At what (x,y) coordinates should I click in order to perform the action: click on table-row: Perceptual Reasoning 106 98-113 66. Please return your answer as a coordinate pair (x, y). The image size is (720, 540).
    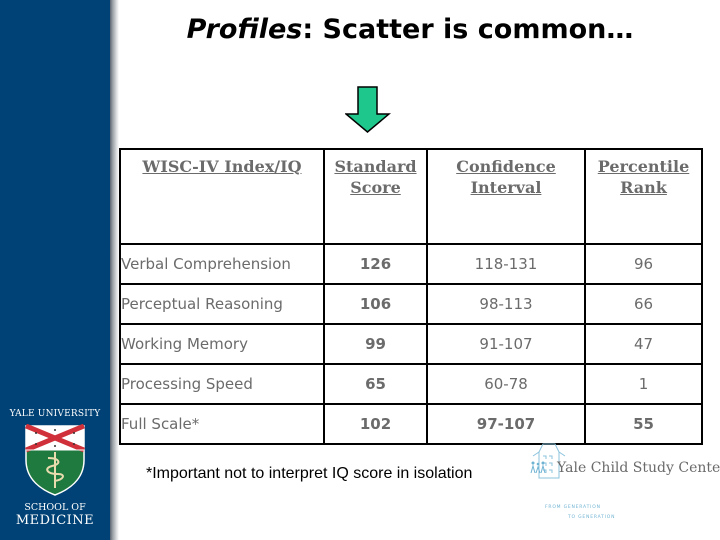
    Looking at the image, I should click on (411, 304).